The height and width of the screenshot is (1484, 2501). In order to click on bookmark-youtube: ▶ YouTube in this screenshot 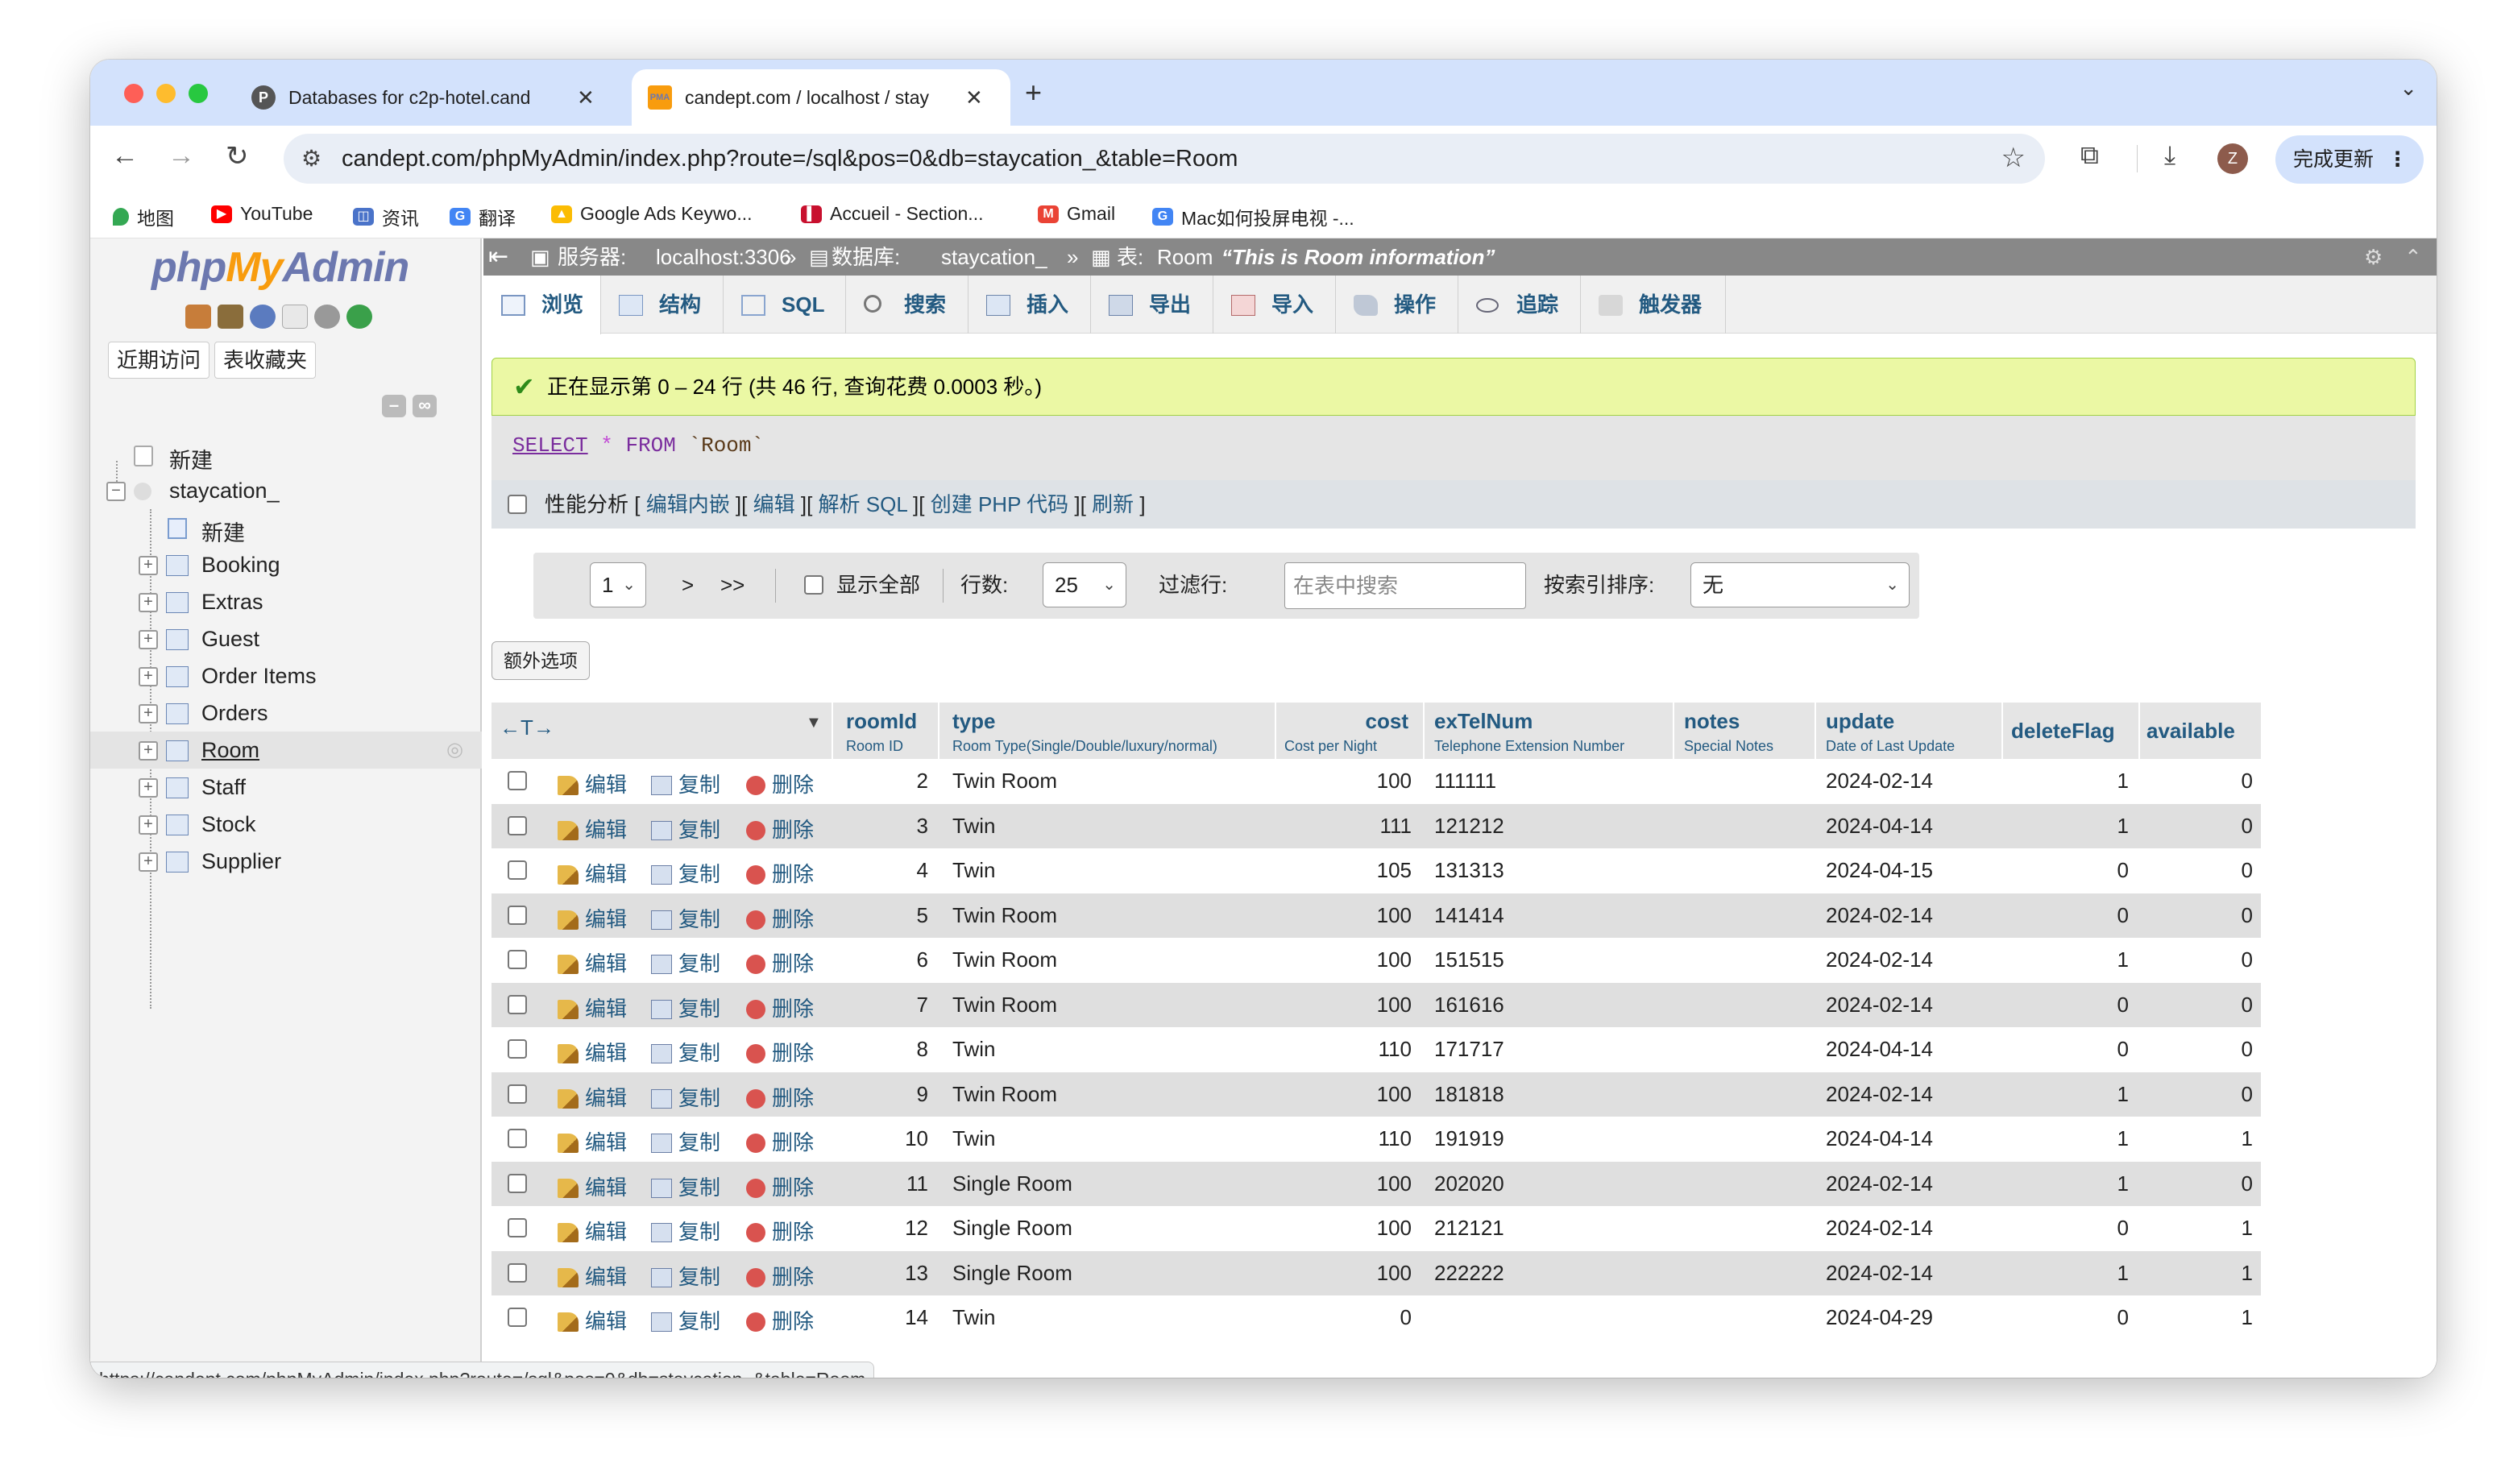, I will do `click(262, 214)`.